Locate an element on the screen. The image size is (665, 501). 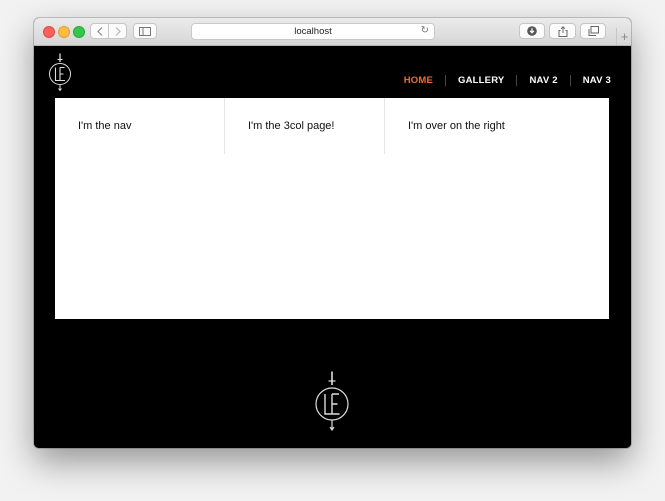
sidebar-icon is located at coordinates (145, 31).